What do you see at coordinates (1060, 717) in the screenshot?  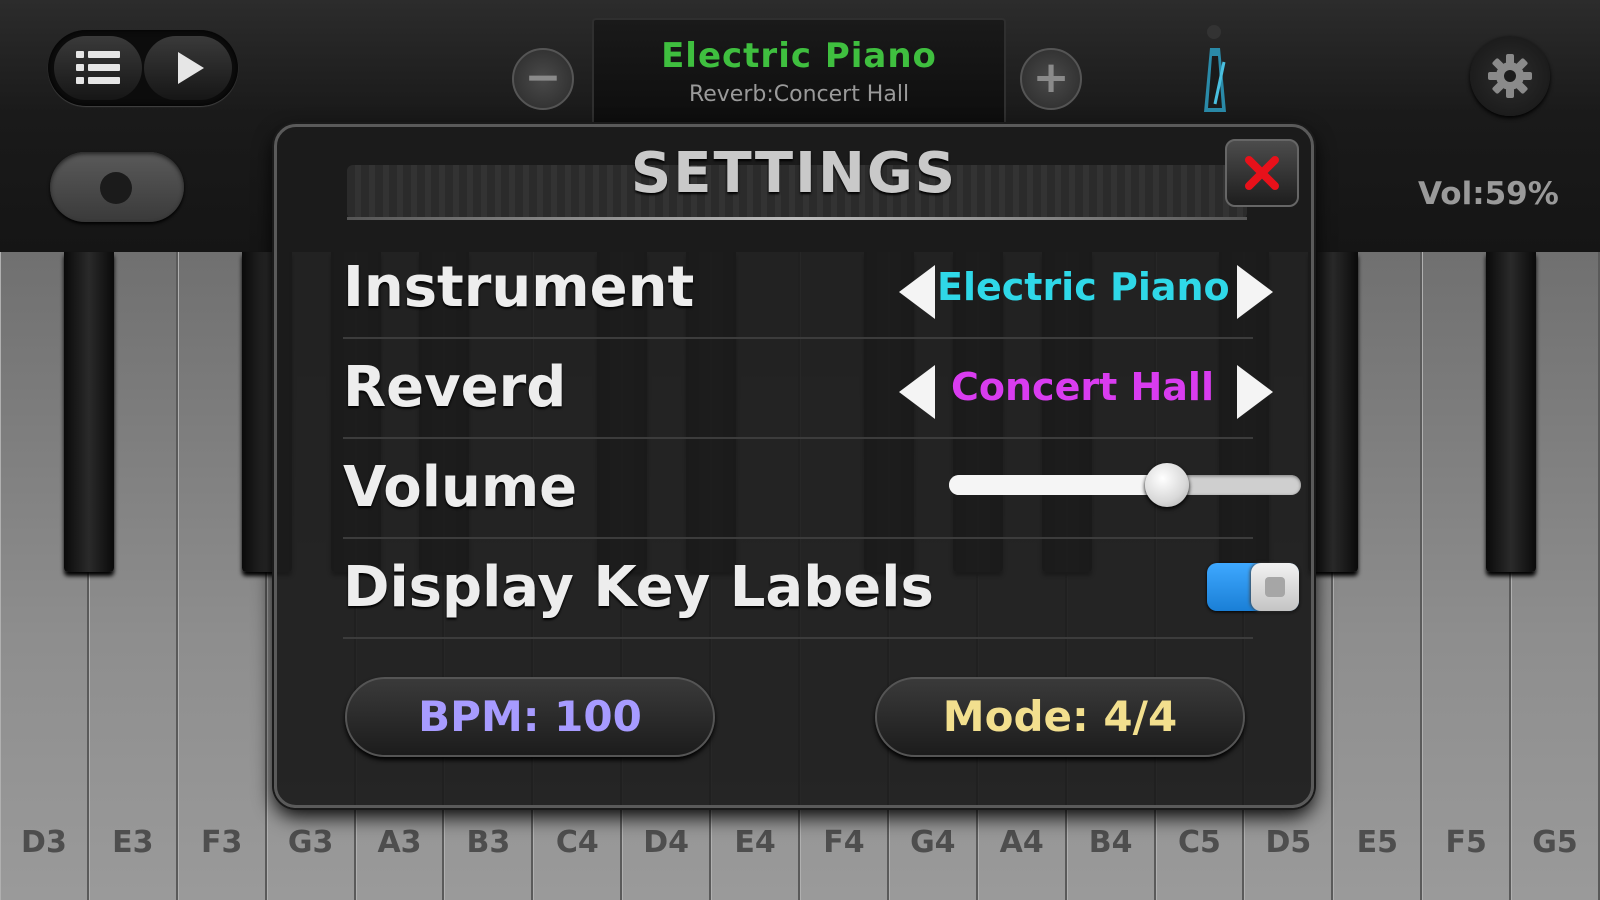 I see `mode-button: Mode: 4/4` at bounding box center [1060, 717].